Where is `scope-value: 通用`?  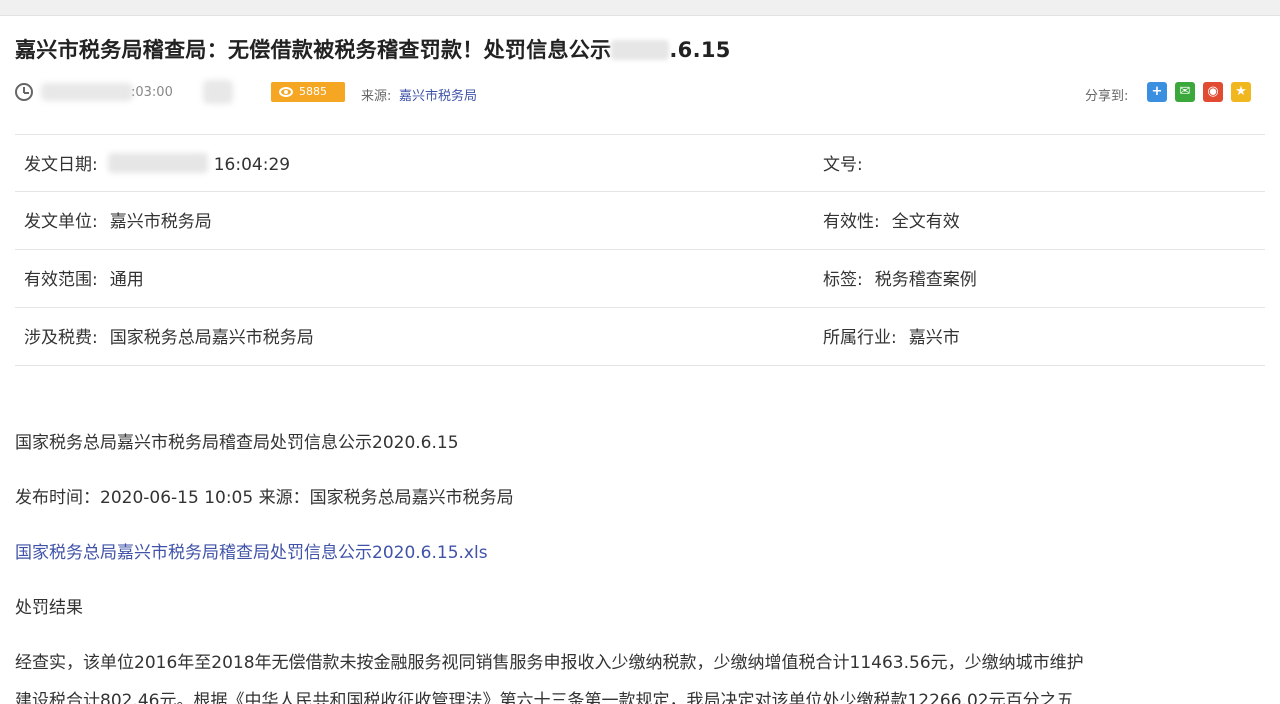 scope-value: 通用 is located at coordinates (126, 280).